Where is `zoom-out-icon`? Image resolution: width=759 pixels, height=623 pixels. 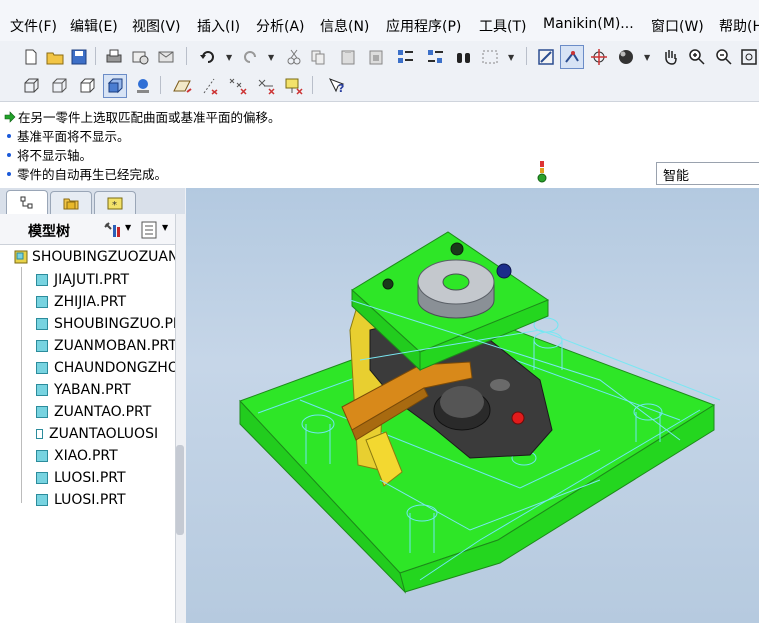 zoom-out-icon is located at coordinates (724, 57).